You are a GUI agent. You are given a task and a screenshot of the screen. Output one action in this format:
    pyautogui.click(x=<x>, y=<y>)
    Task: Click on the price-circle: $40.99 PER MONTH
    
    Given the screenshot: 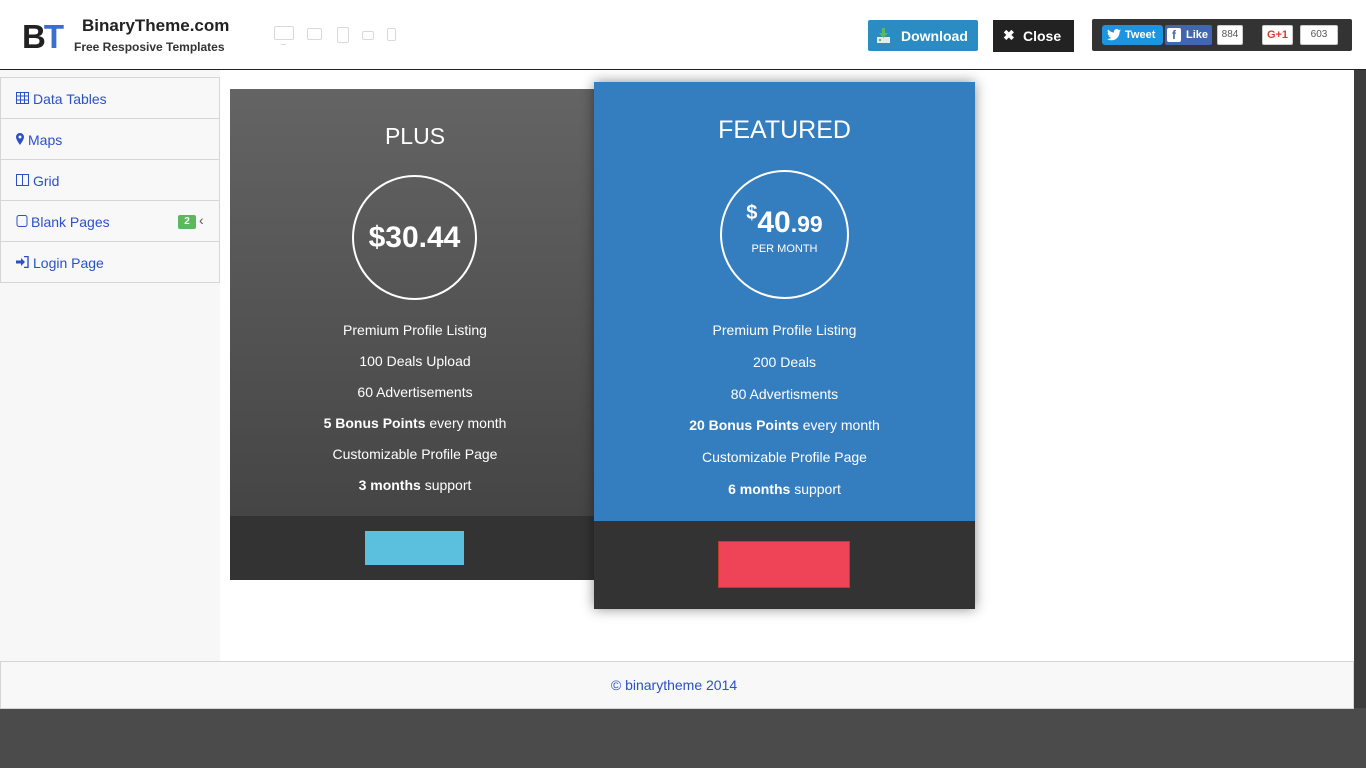 What is the action you would take?
    pyautogui.click(x=784, y=234)
    